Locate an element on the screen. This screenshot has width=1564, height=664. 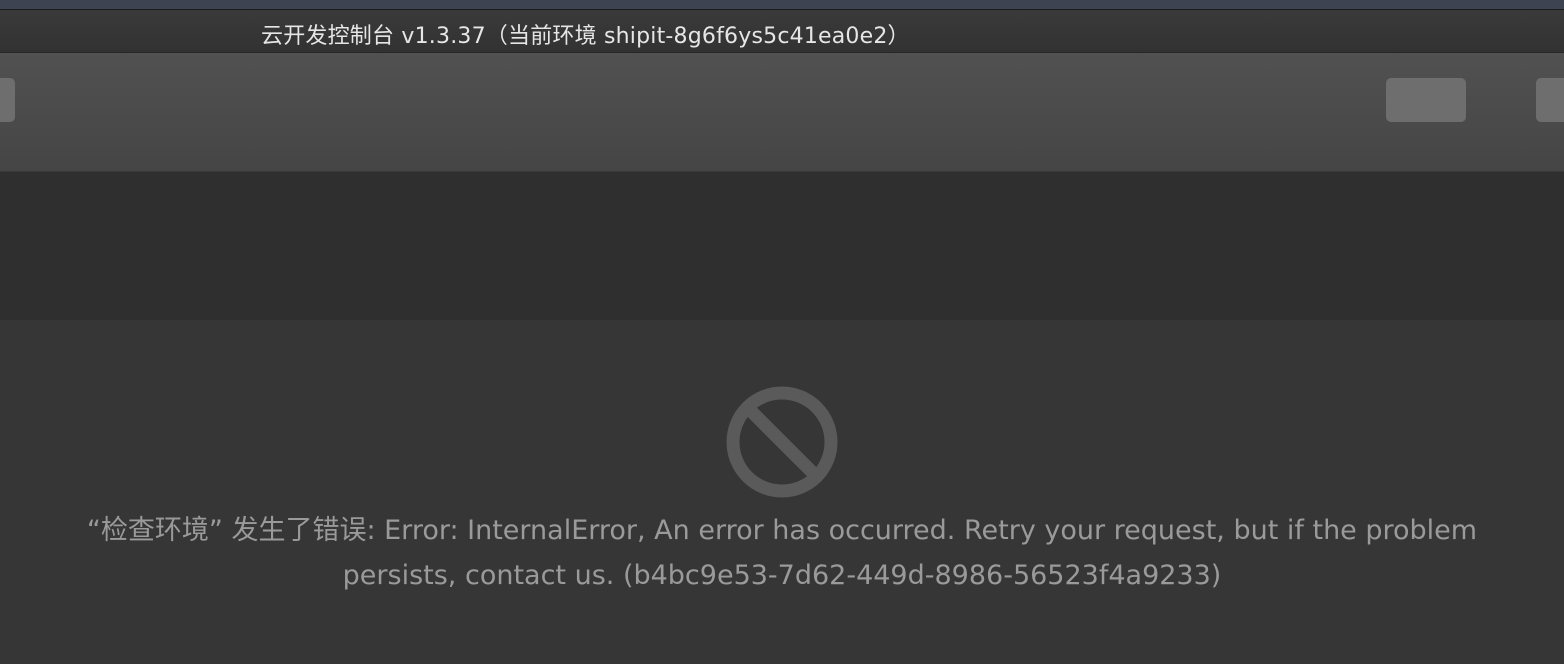
toolbar-left-button is located at coordinates (7, 100).